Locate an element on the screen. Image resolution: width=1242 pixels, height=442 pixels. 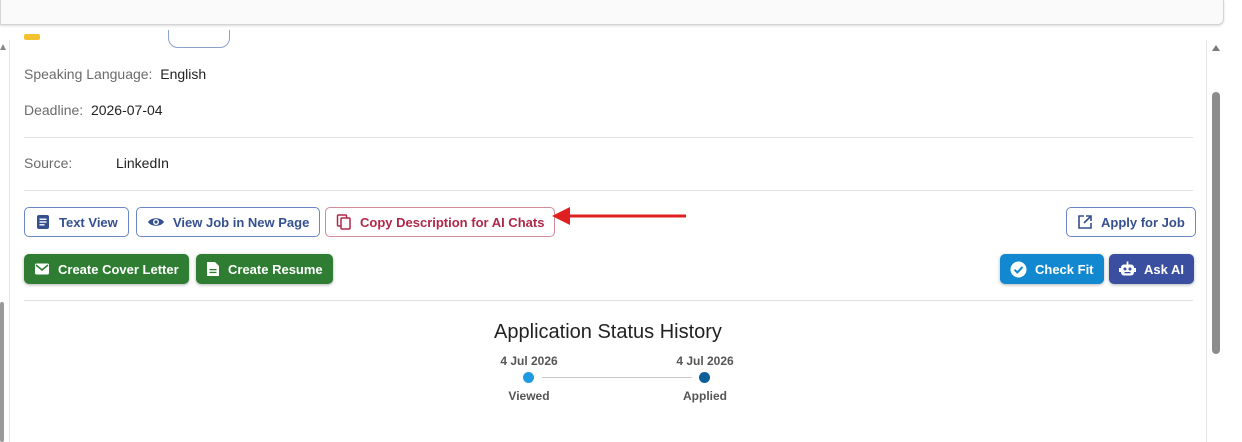
ask-ai-label: Ask AI is located at coordinates (1164, 269).